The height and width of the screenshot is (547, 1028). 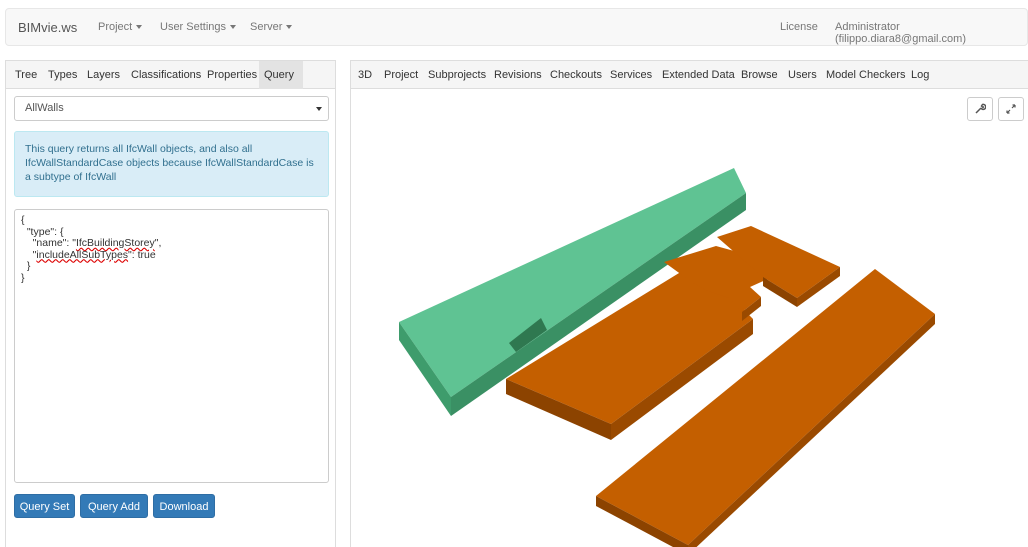 I want to click on tab-log: Log, so click(x=920, y=75).